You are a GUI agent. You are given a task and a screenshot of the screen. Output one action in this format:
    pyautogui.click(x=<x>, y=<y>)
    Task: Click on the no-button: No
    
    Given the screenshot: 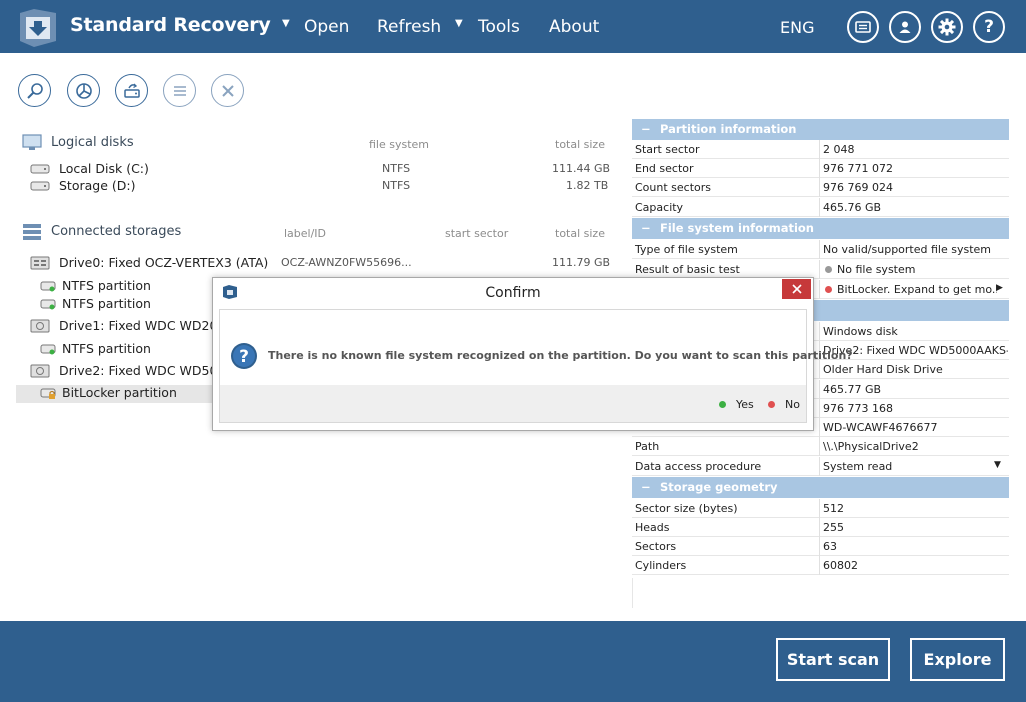 What is the action you would take?
    pyautogui.click(x=792, y=404)
    